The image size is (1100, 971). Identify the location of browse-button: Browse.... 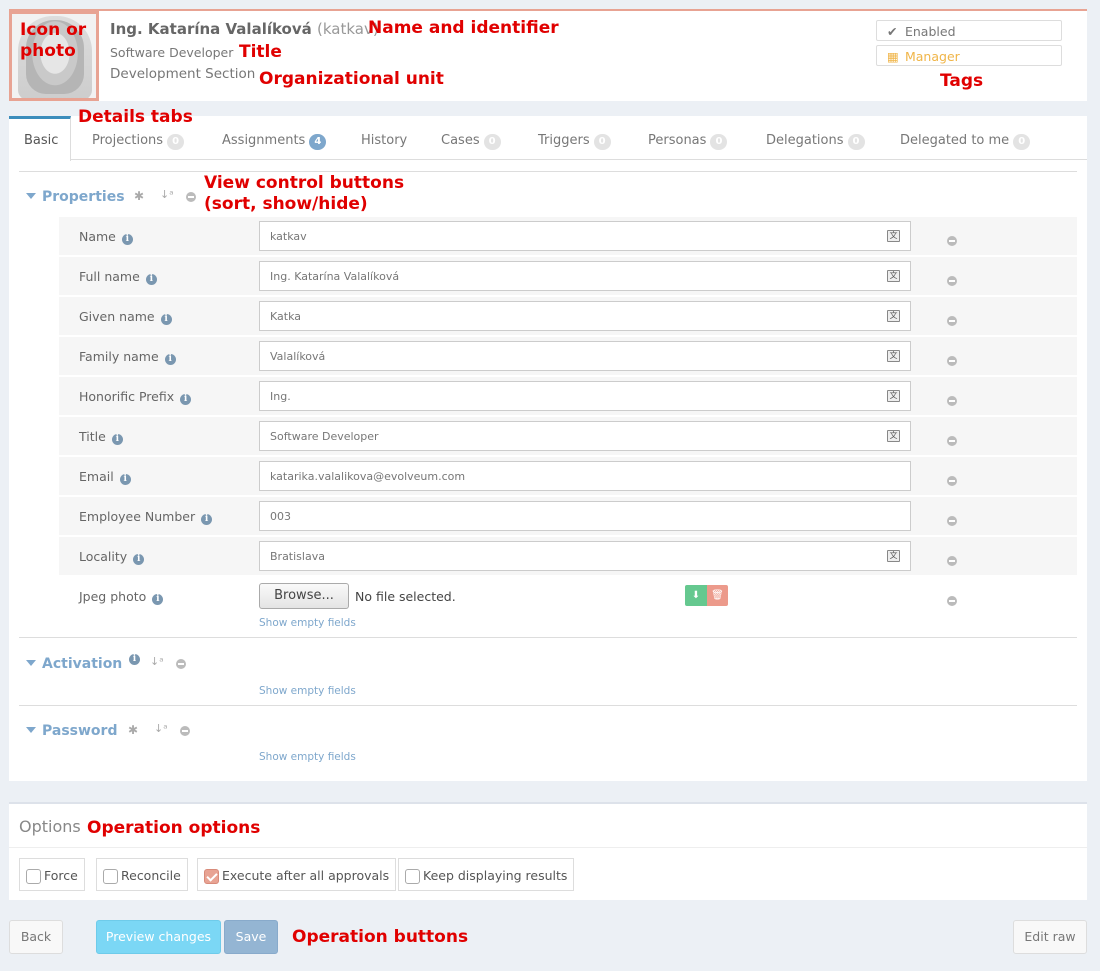
(304, 596).